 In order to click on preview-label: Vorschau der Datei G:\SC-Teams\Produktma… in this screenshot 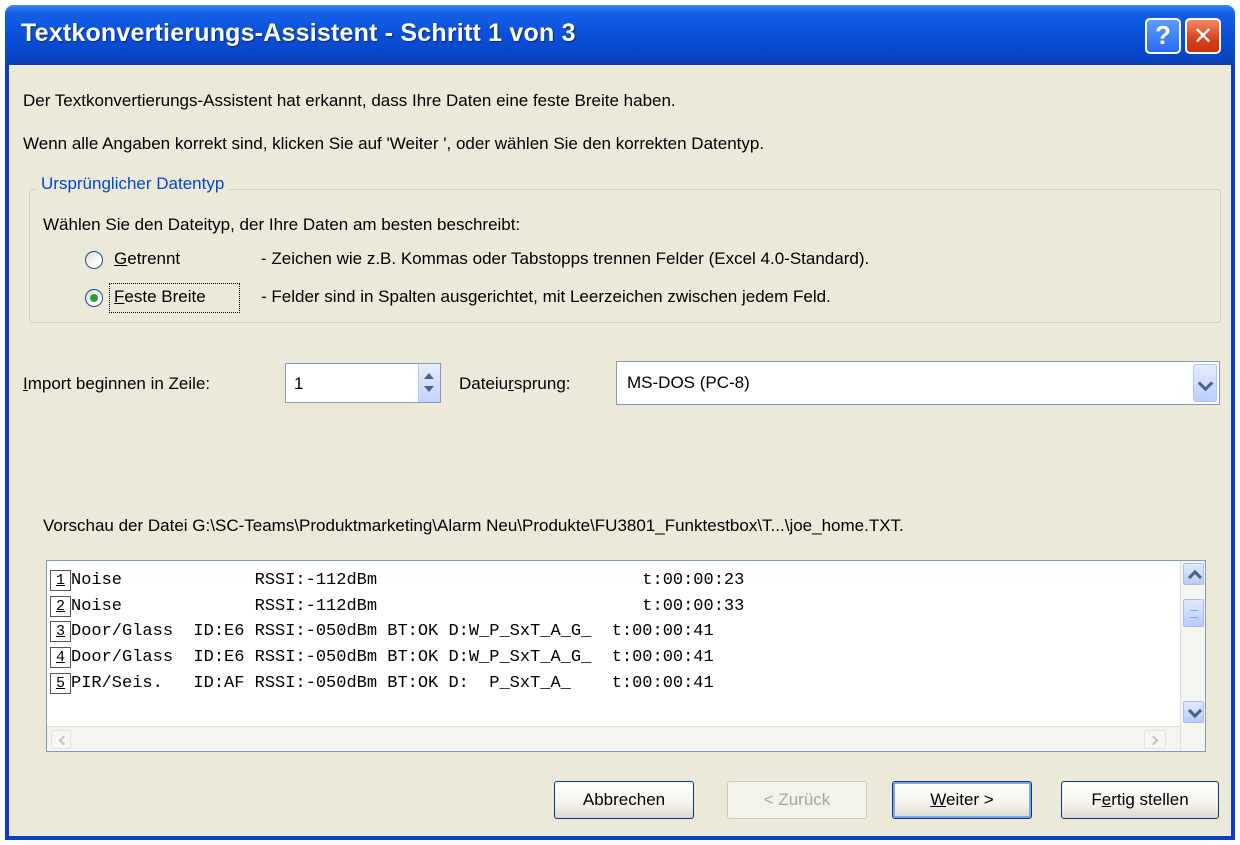, I will do `click(473, 525)`.